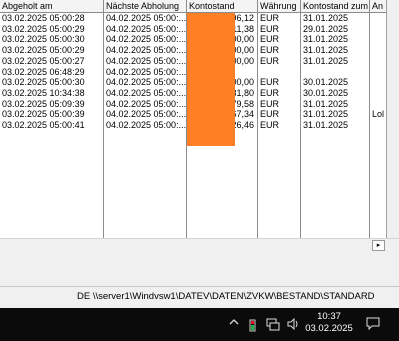 This screenshot has width=399, height=341. What do you see at coordinates (329, 316) in the screenshot?
I see `clock-time: 10:37` at bounding box center [329, 316].